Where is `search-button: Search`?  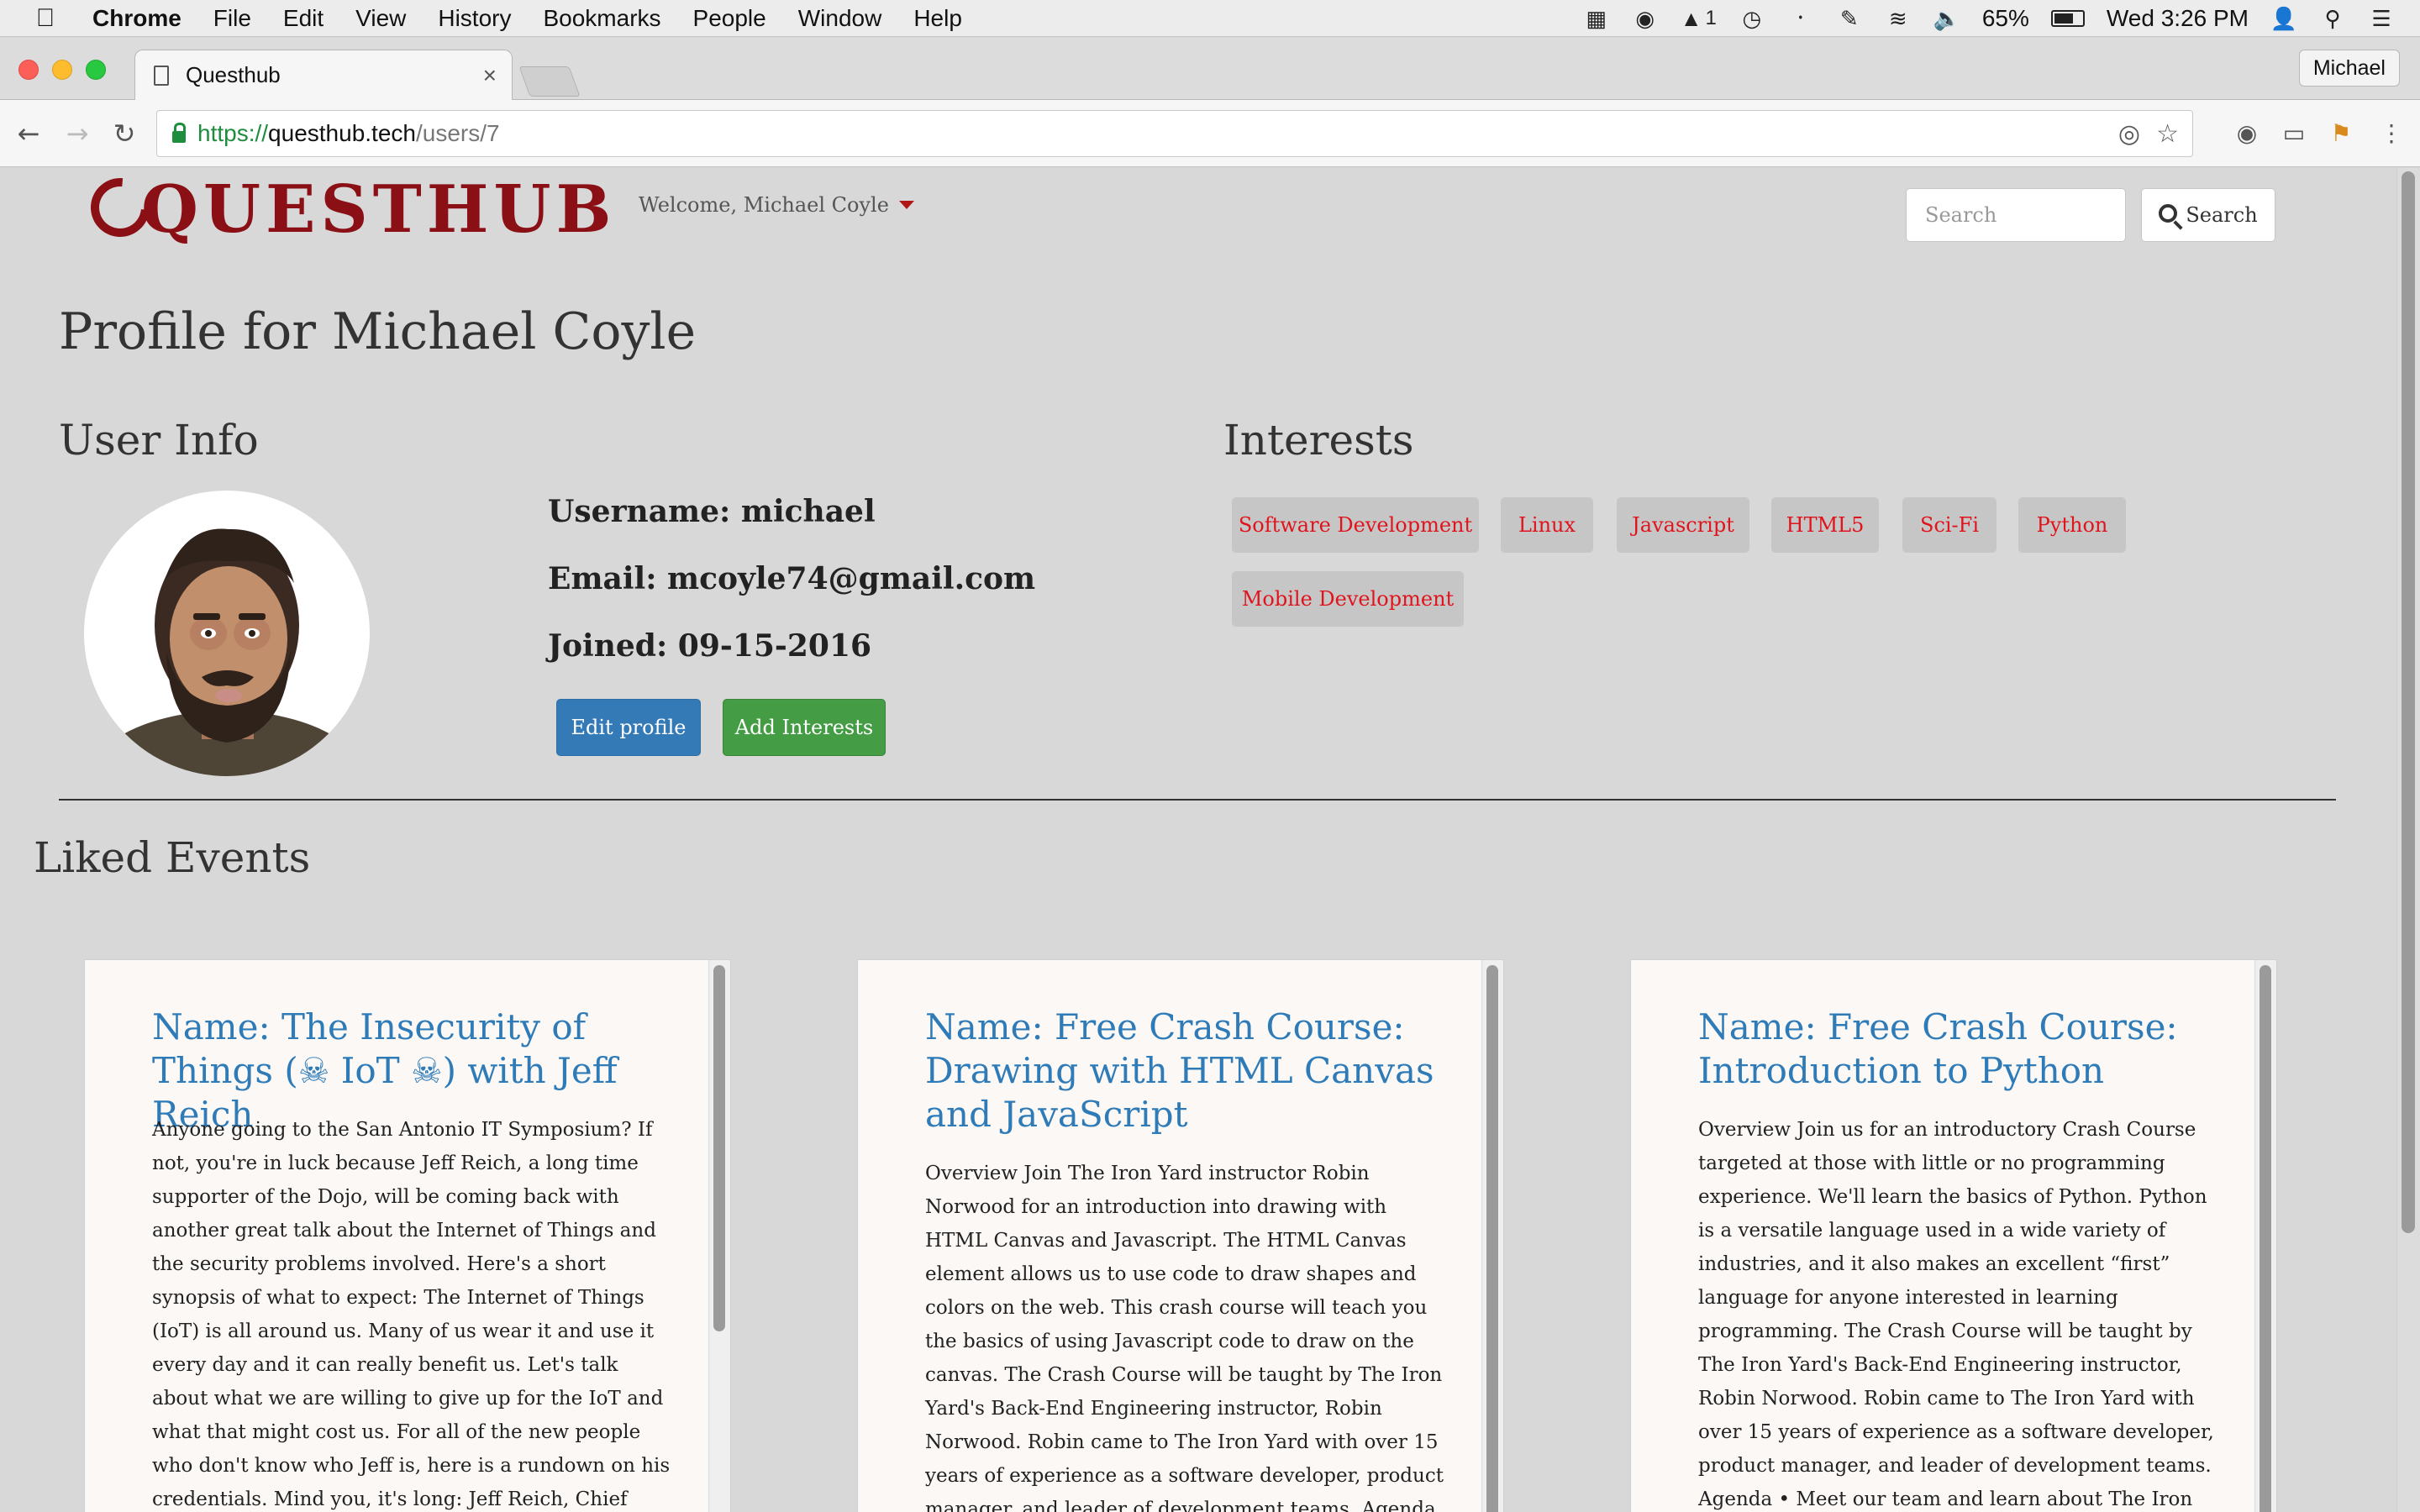 search-button: Search is located at coordinates (2208, 215).